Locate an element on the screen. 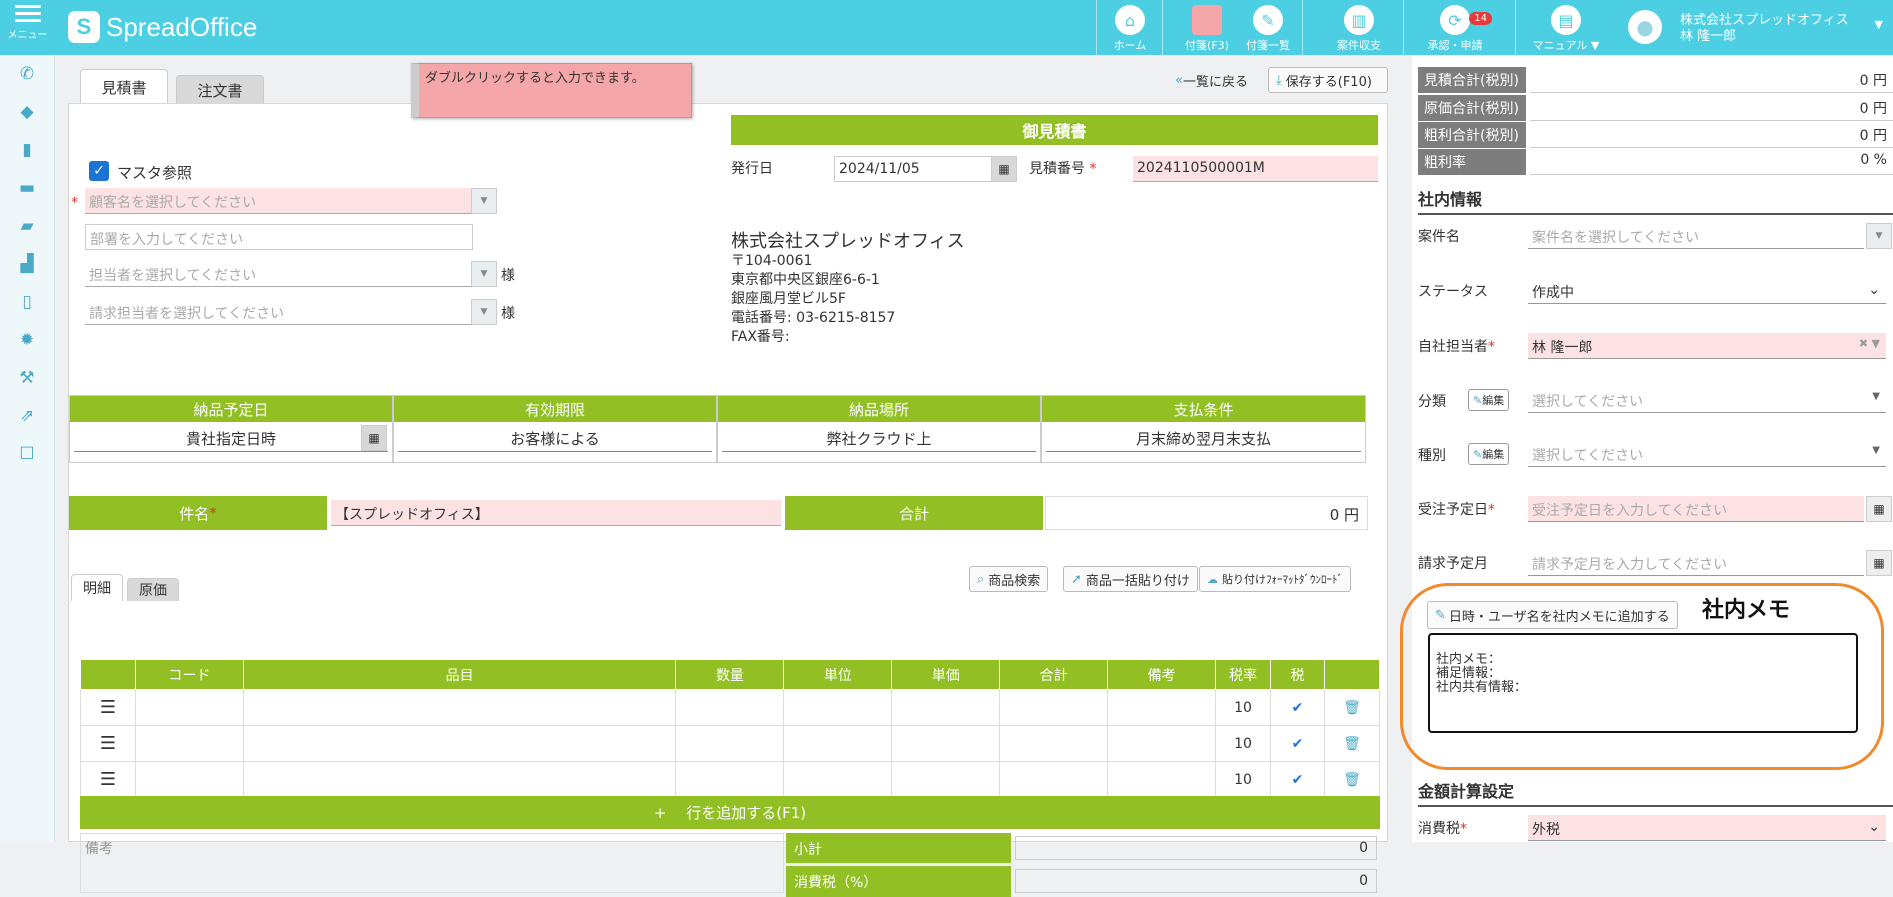 The height and width of the screenshot is (897, 1893). sticky-note: ダブルクリックすると入力できます。 is located at coordinates (551, 90).